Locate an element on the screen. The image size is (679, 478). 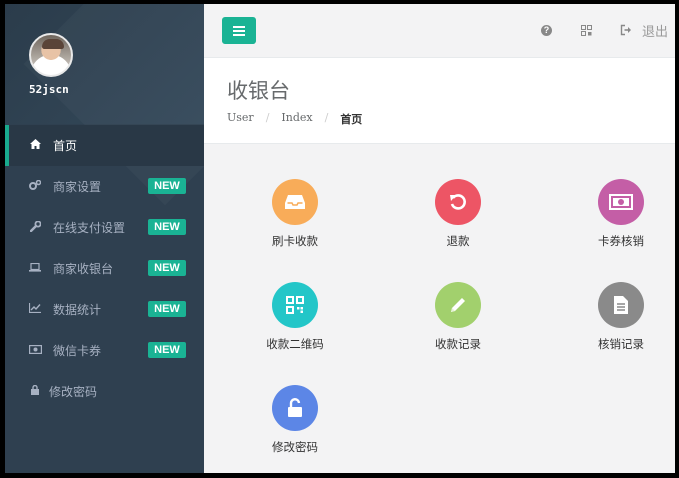
sidebar-item-online-payment: 在线支付设置 NEW is located at coordinates (104, 227).